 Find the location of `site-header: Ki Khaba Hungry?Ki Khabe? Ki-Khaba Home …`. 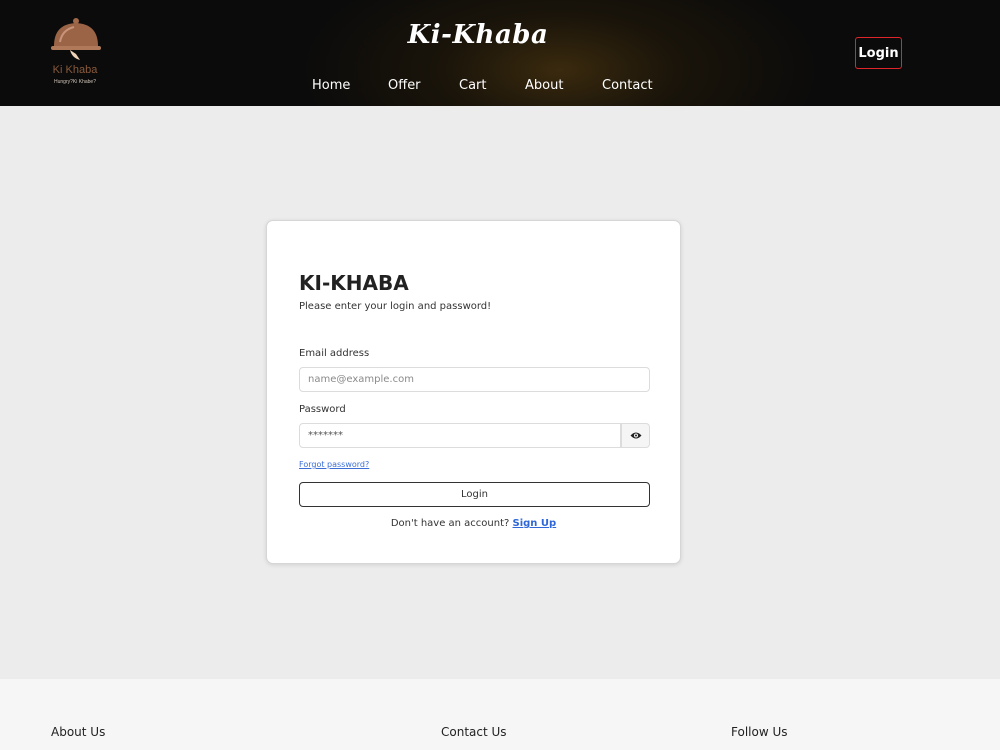

site-header: Ki Khaba Hungry?Ki Khabe? Ki-Khaba Home … is located at coordinates (500, 53).